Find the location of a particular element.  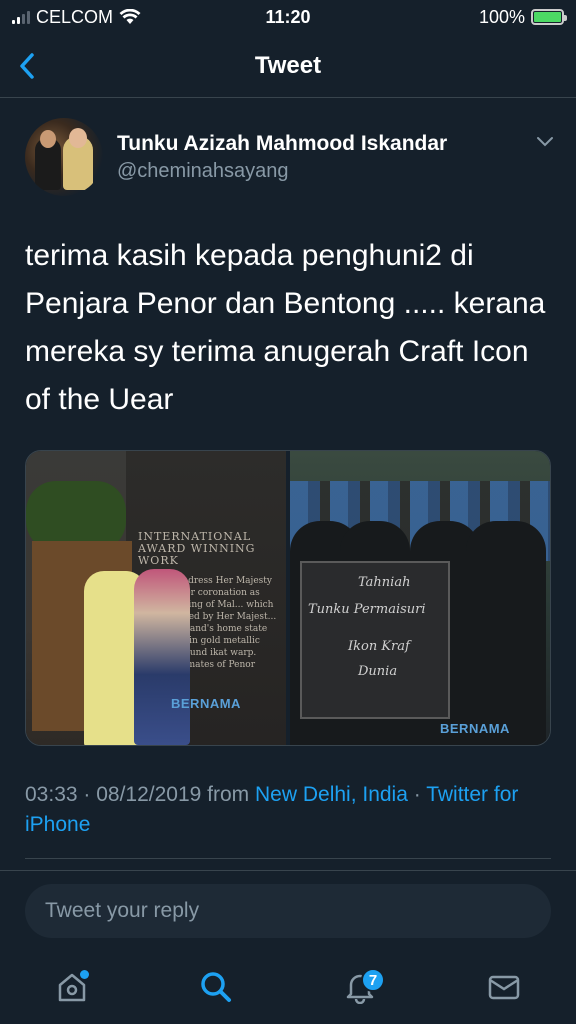

home-unread-dot is located at coordinates (84, 974).